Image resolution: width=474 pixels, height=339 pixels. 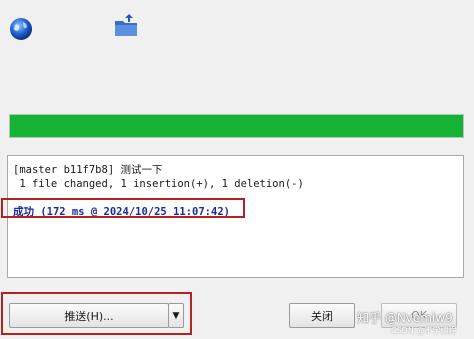 What do you see at coordinates (322, 315) in the screenshot?
I see `close-button: 关闭` at bounding box center [322, 315].